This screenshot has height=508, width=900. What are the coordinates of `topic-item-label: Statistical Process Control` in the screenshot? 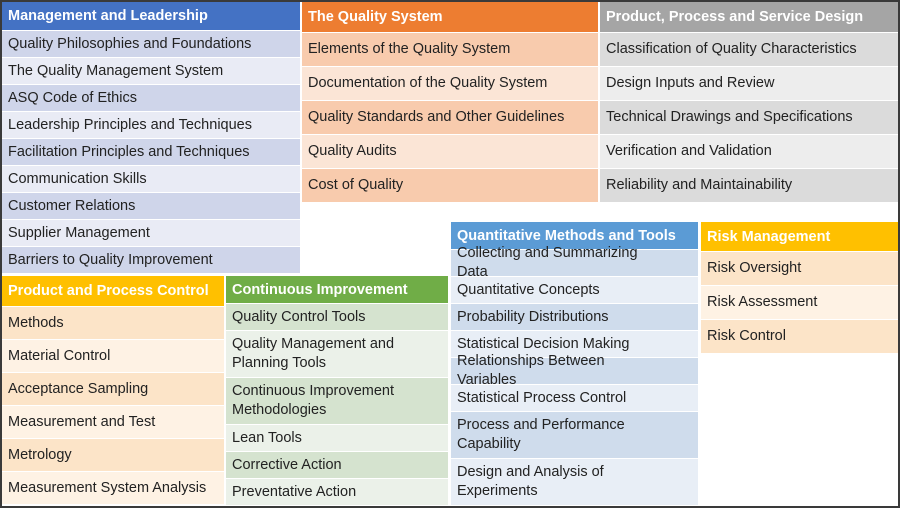 It's located at (542, 397).